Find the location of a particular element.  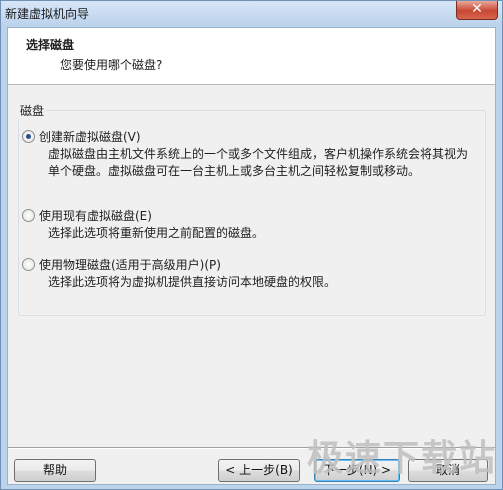

option-desc-use-physical-disk: 选择此选项将为虚拟机提供直接访问本地硬盘的权限。 is located at coordinates (192, 282).